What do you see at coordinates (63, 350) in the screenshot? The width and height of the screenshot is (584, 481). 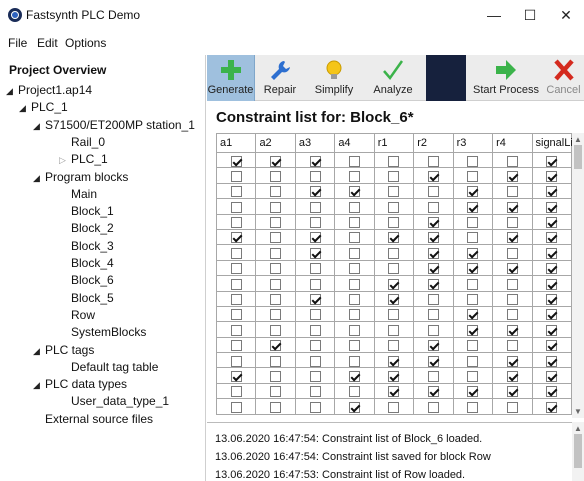 I see `tree-node: ◢ PLC tags` at bounding box center [63, 350].